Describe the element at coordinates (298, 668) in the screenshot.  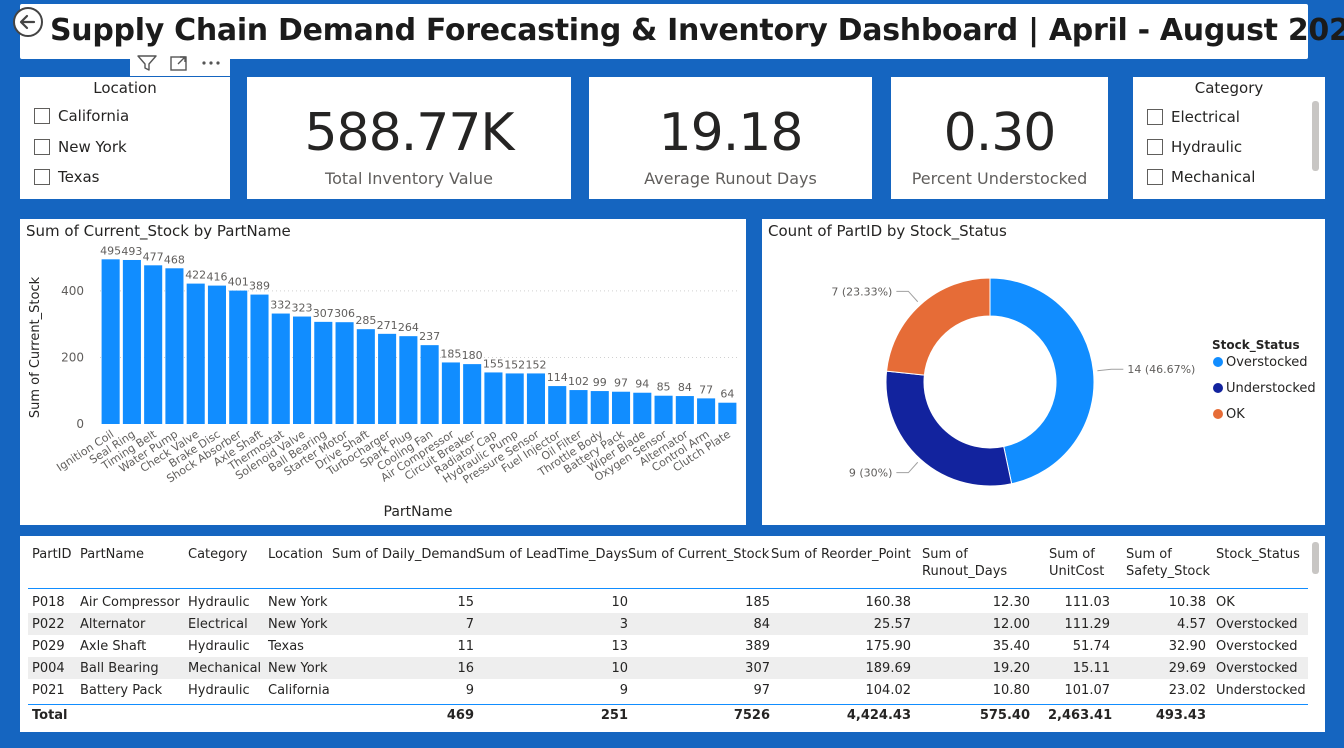
I see `table-cell: New York` at that location.